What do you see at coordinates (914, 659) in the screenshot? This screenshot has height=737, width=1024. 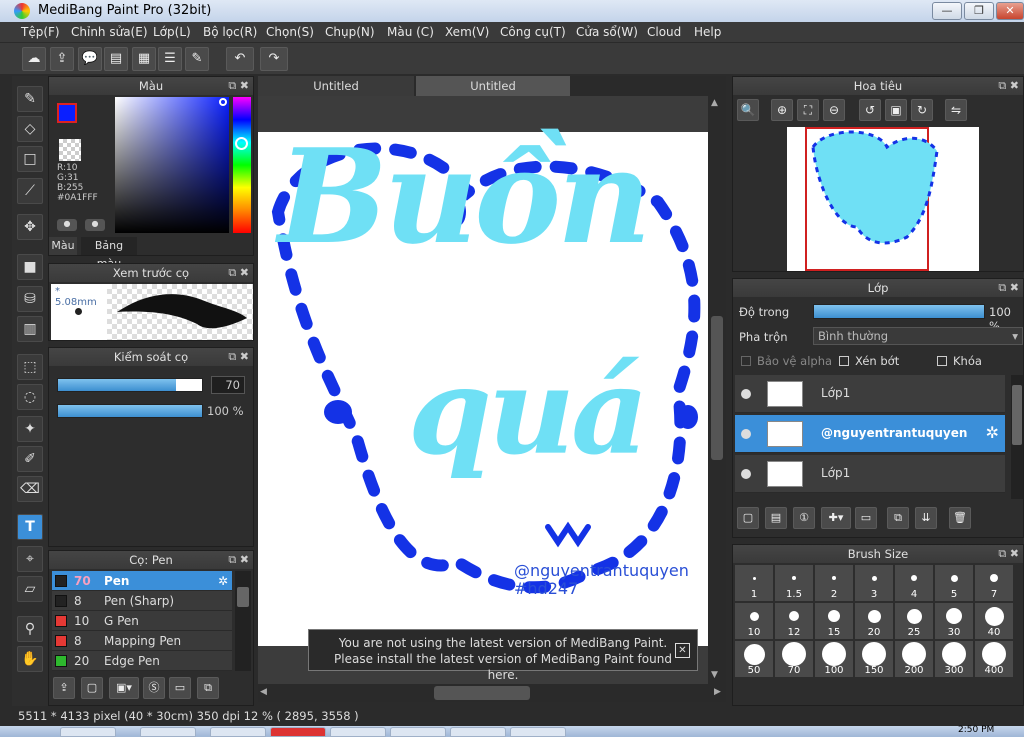 I see `brush-size-cell: 200` at bounding box center [914, 659].